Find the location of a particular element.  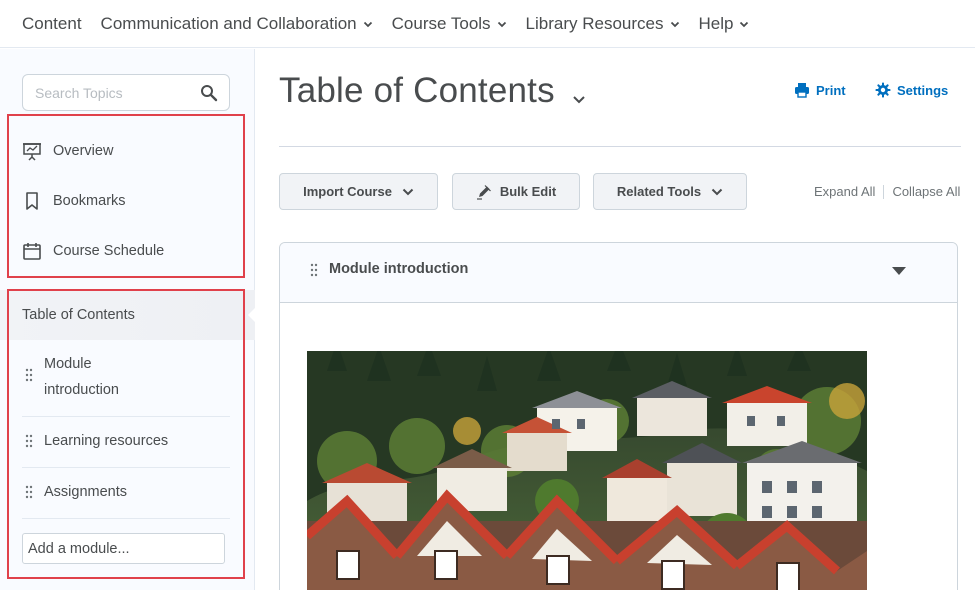

bulk-edit-button: Bulk Edit is located at coordinates (516, 191).